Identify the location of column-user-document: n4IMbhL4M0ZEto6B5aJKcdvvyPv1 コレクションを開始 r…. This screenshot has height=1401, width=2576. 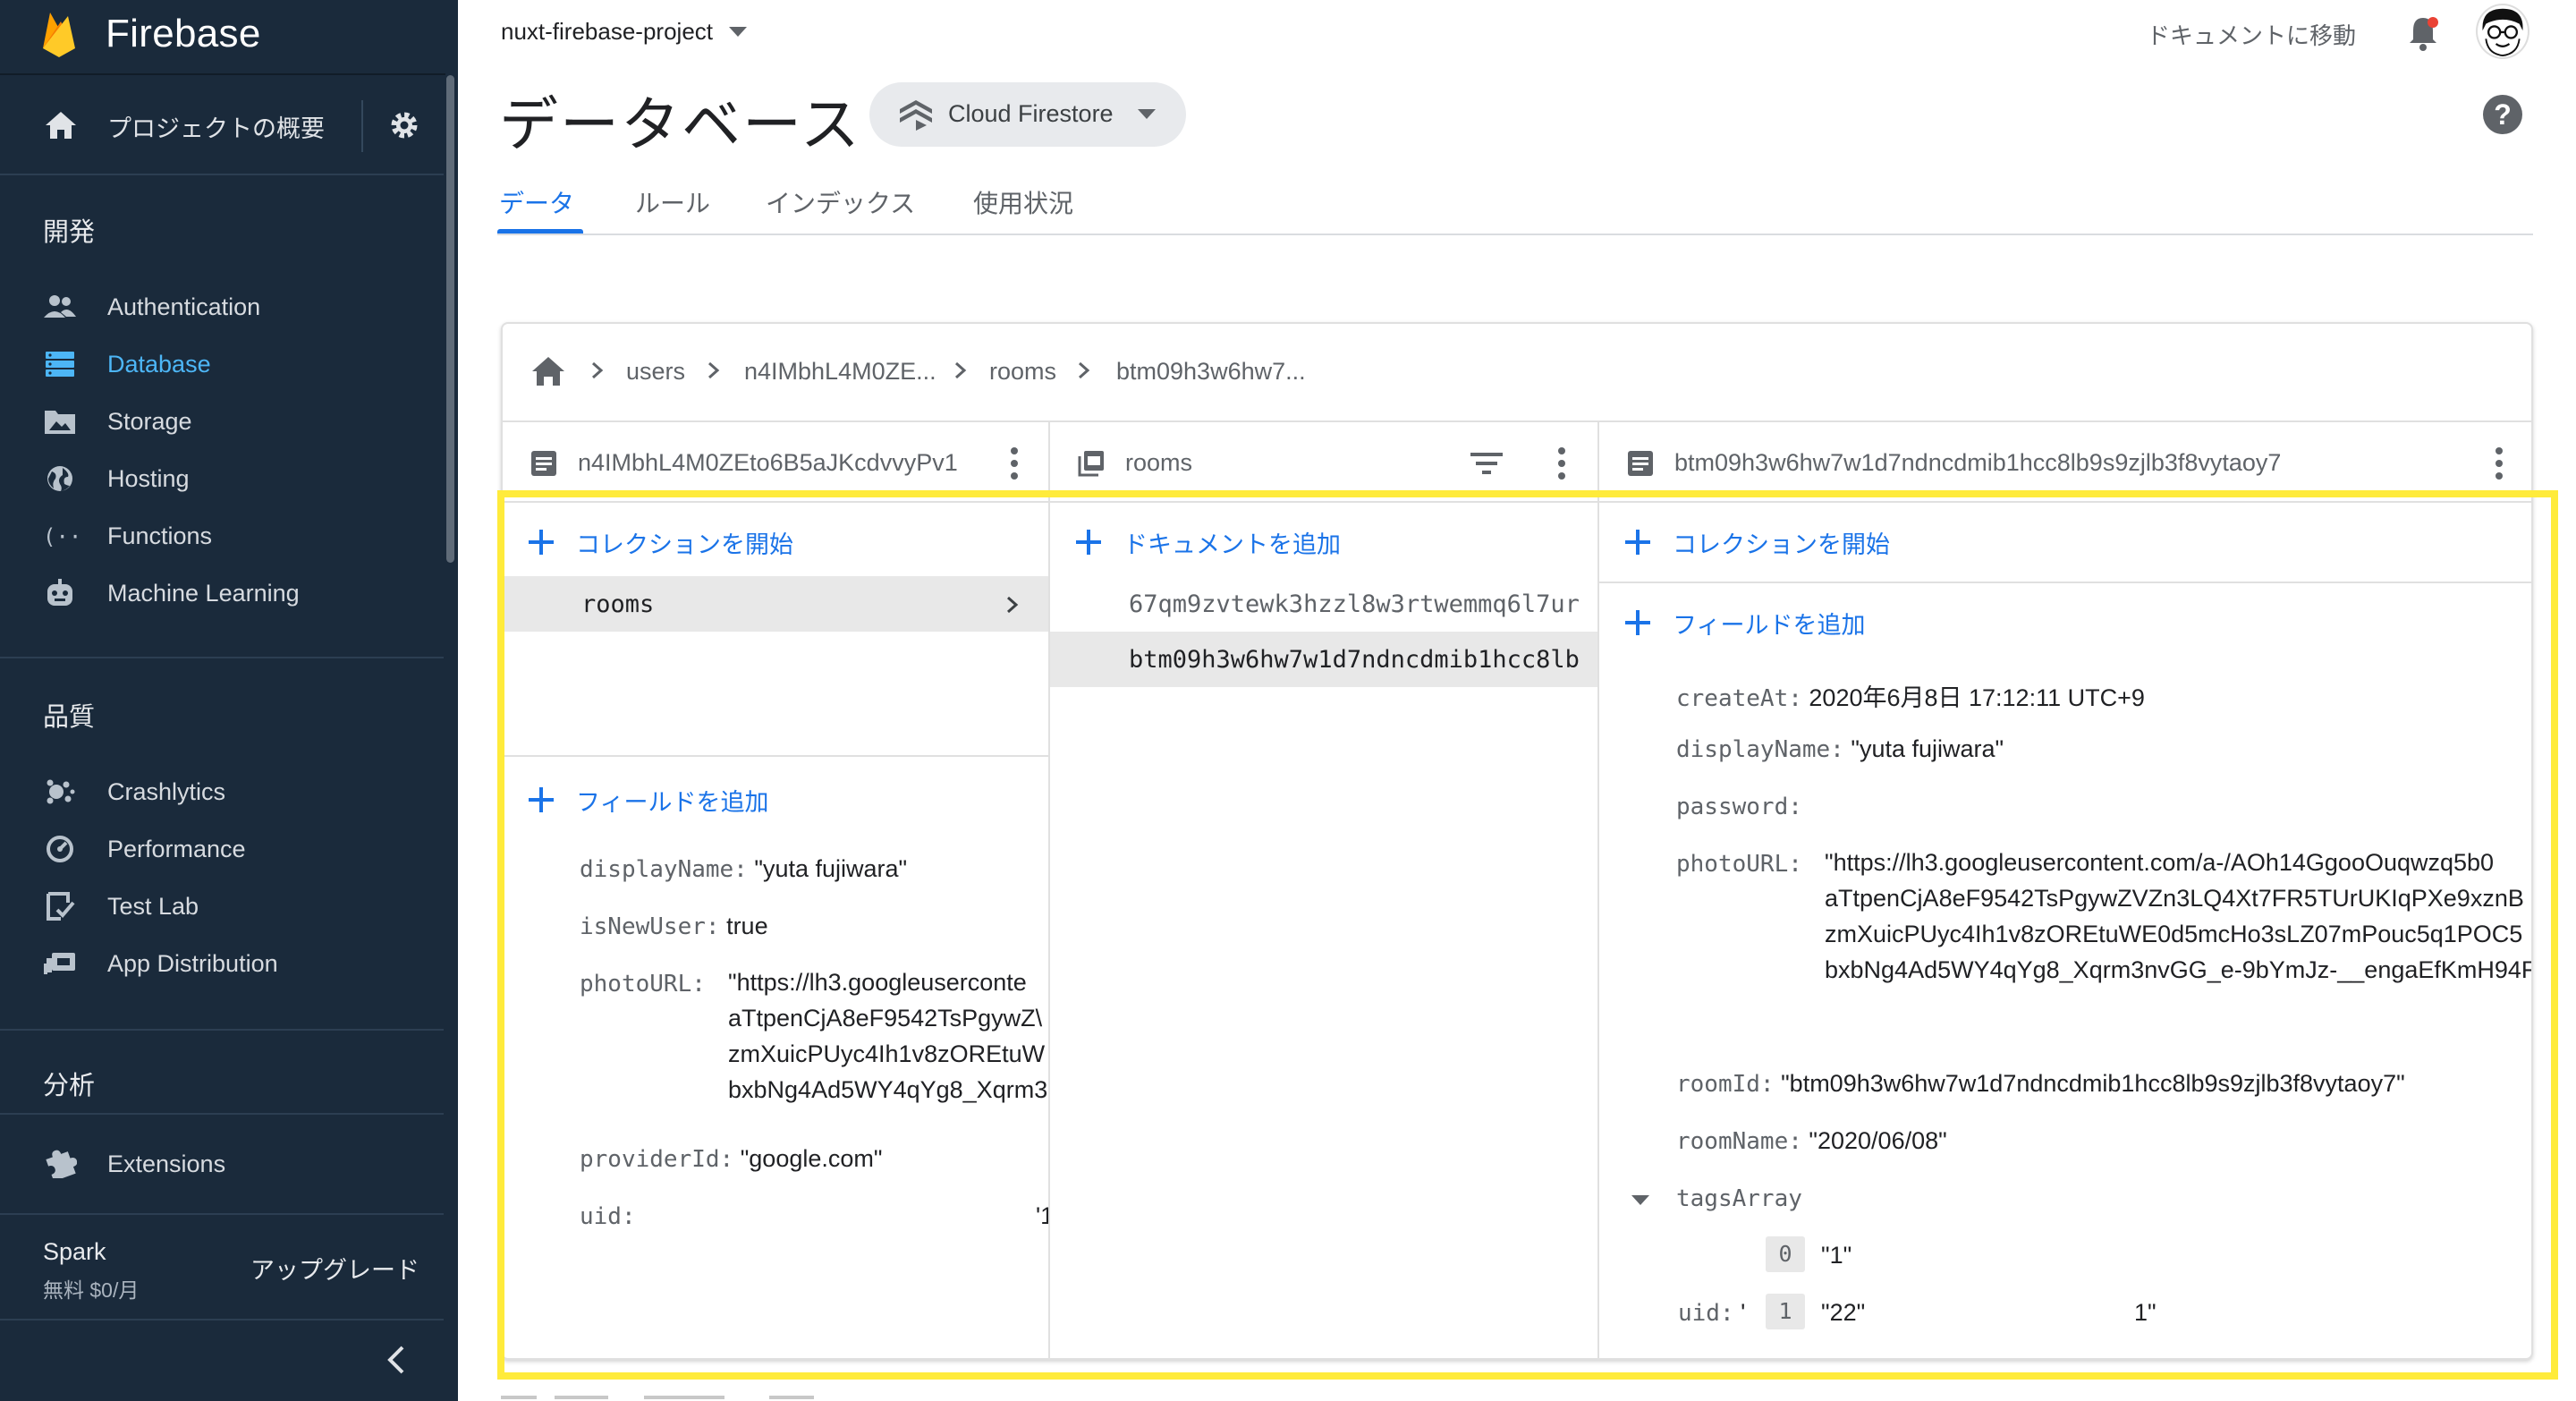
(776, 890).